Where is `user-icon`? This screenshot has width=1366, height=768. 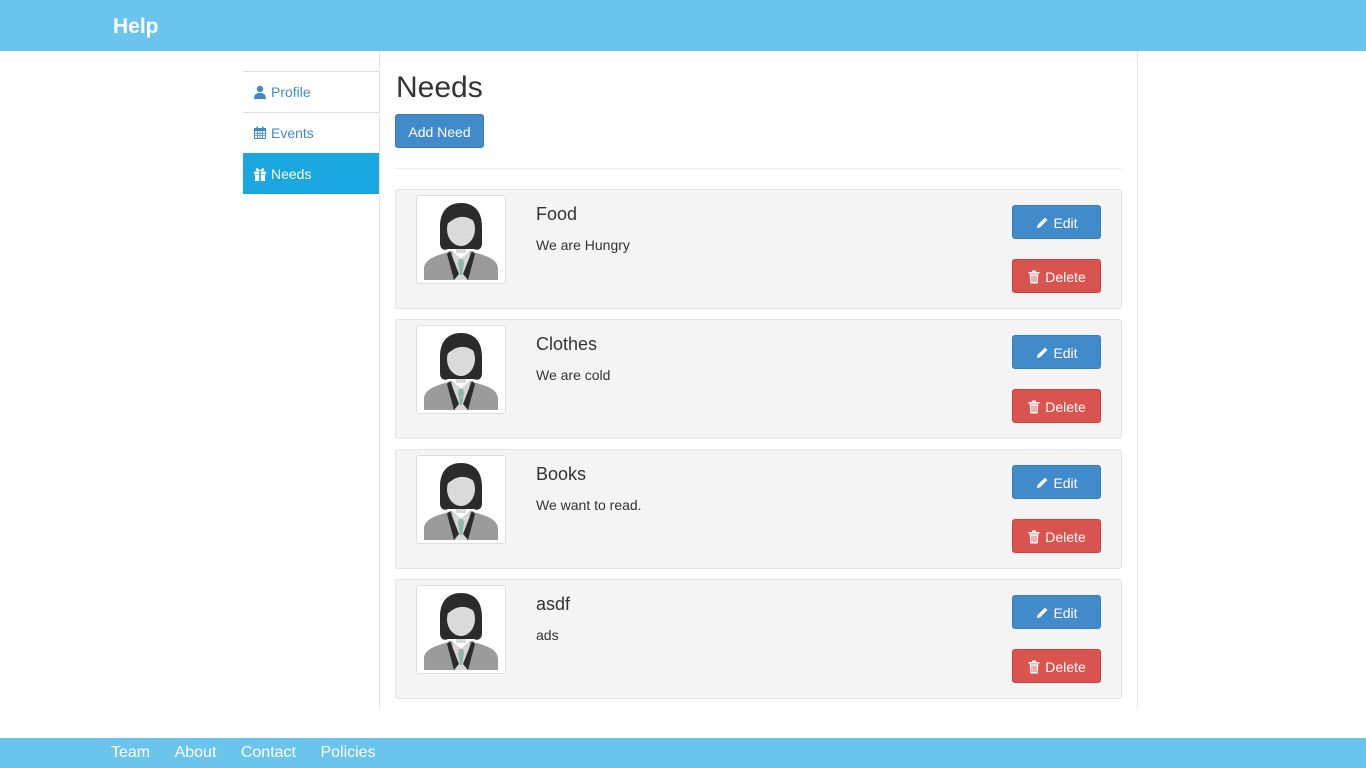 user-icon is located at coordinates (260, 86).